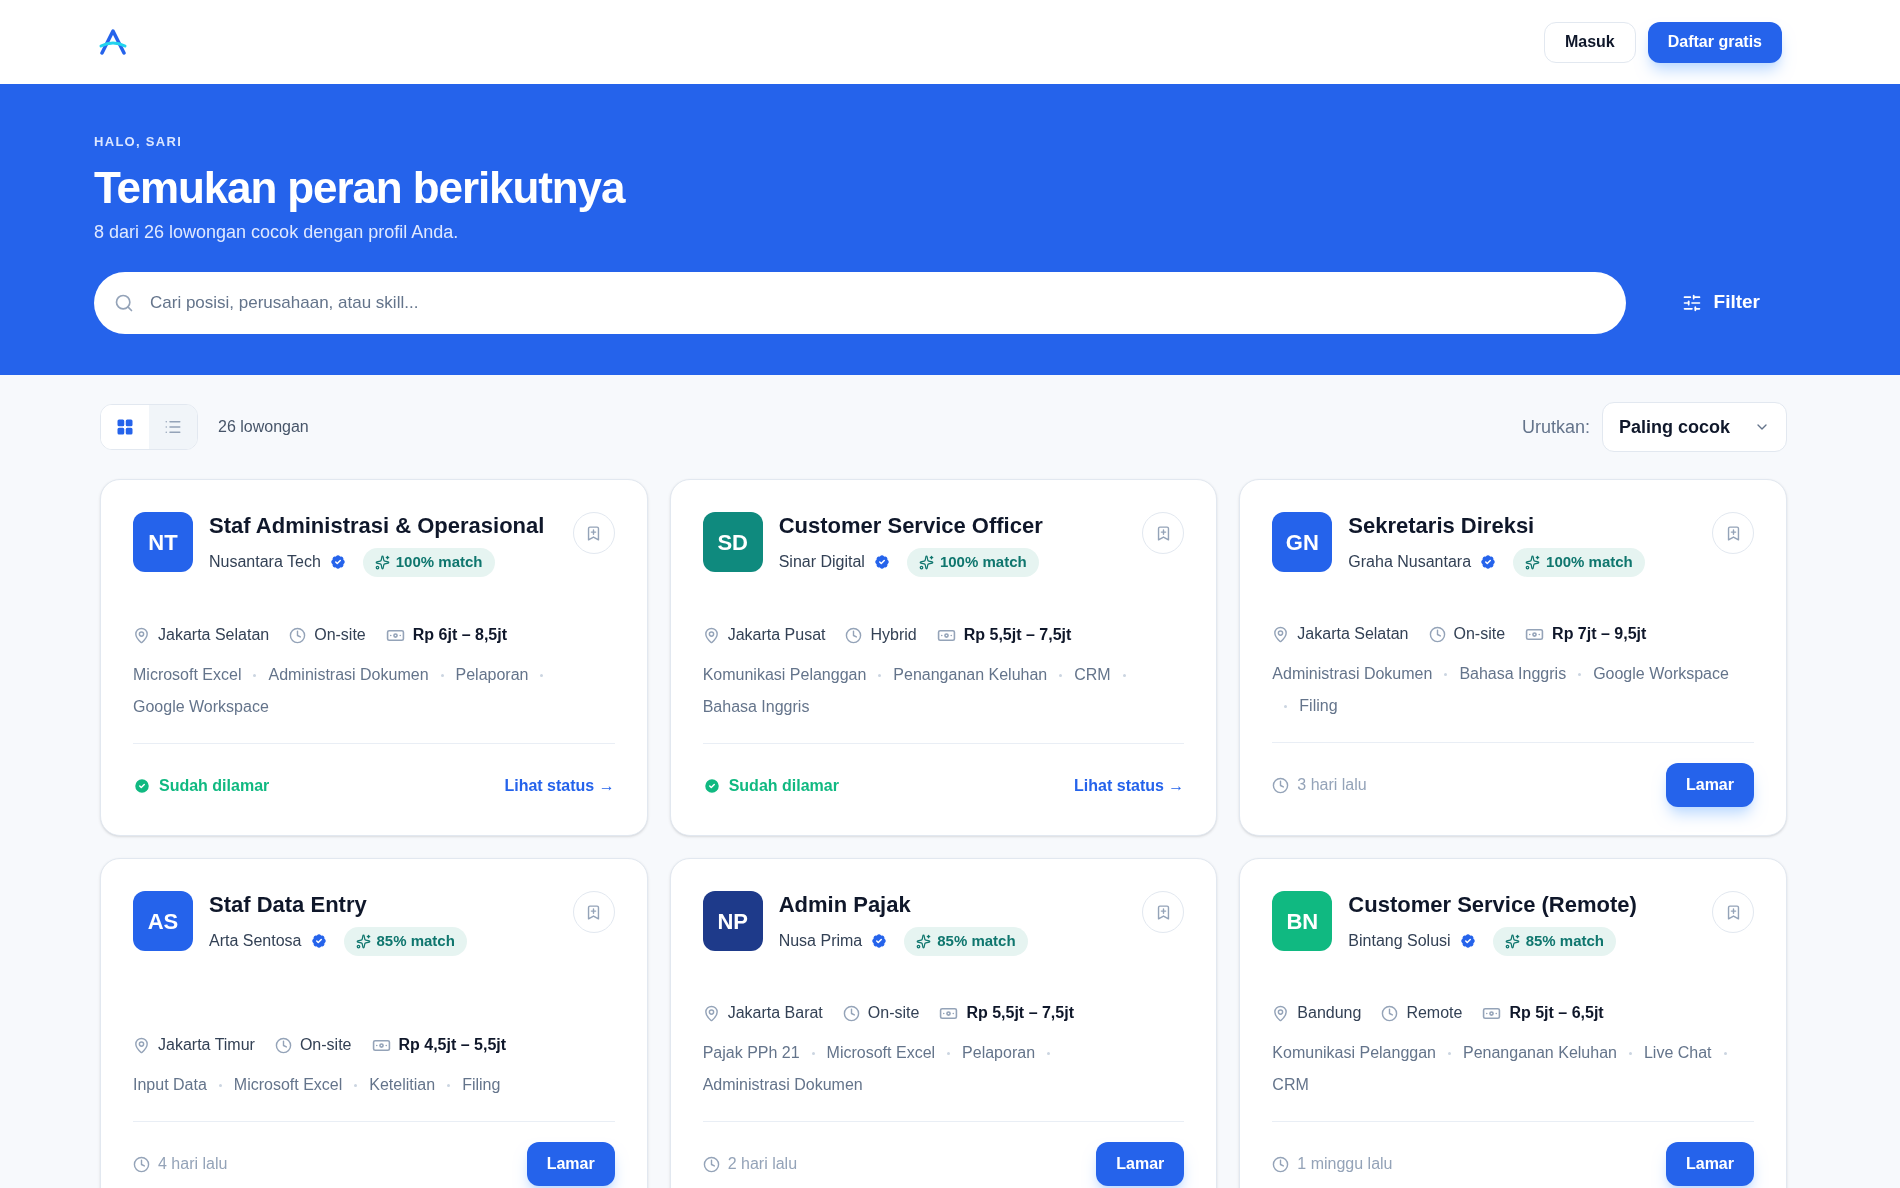 The height and width of the screenshot is (1188, 1900). What do you see at coordinates (1720, 302) in the screenshot?
I see `filter-button: Filter` at bounding box center [1720, 302].